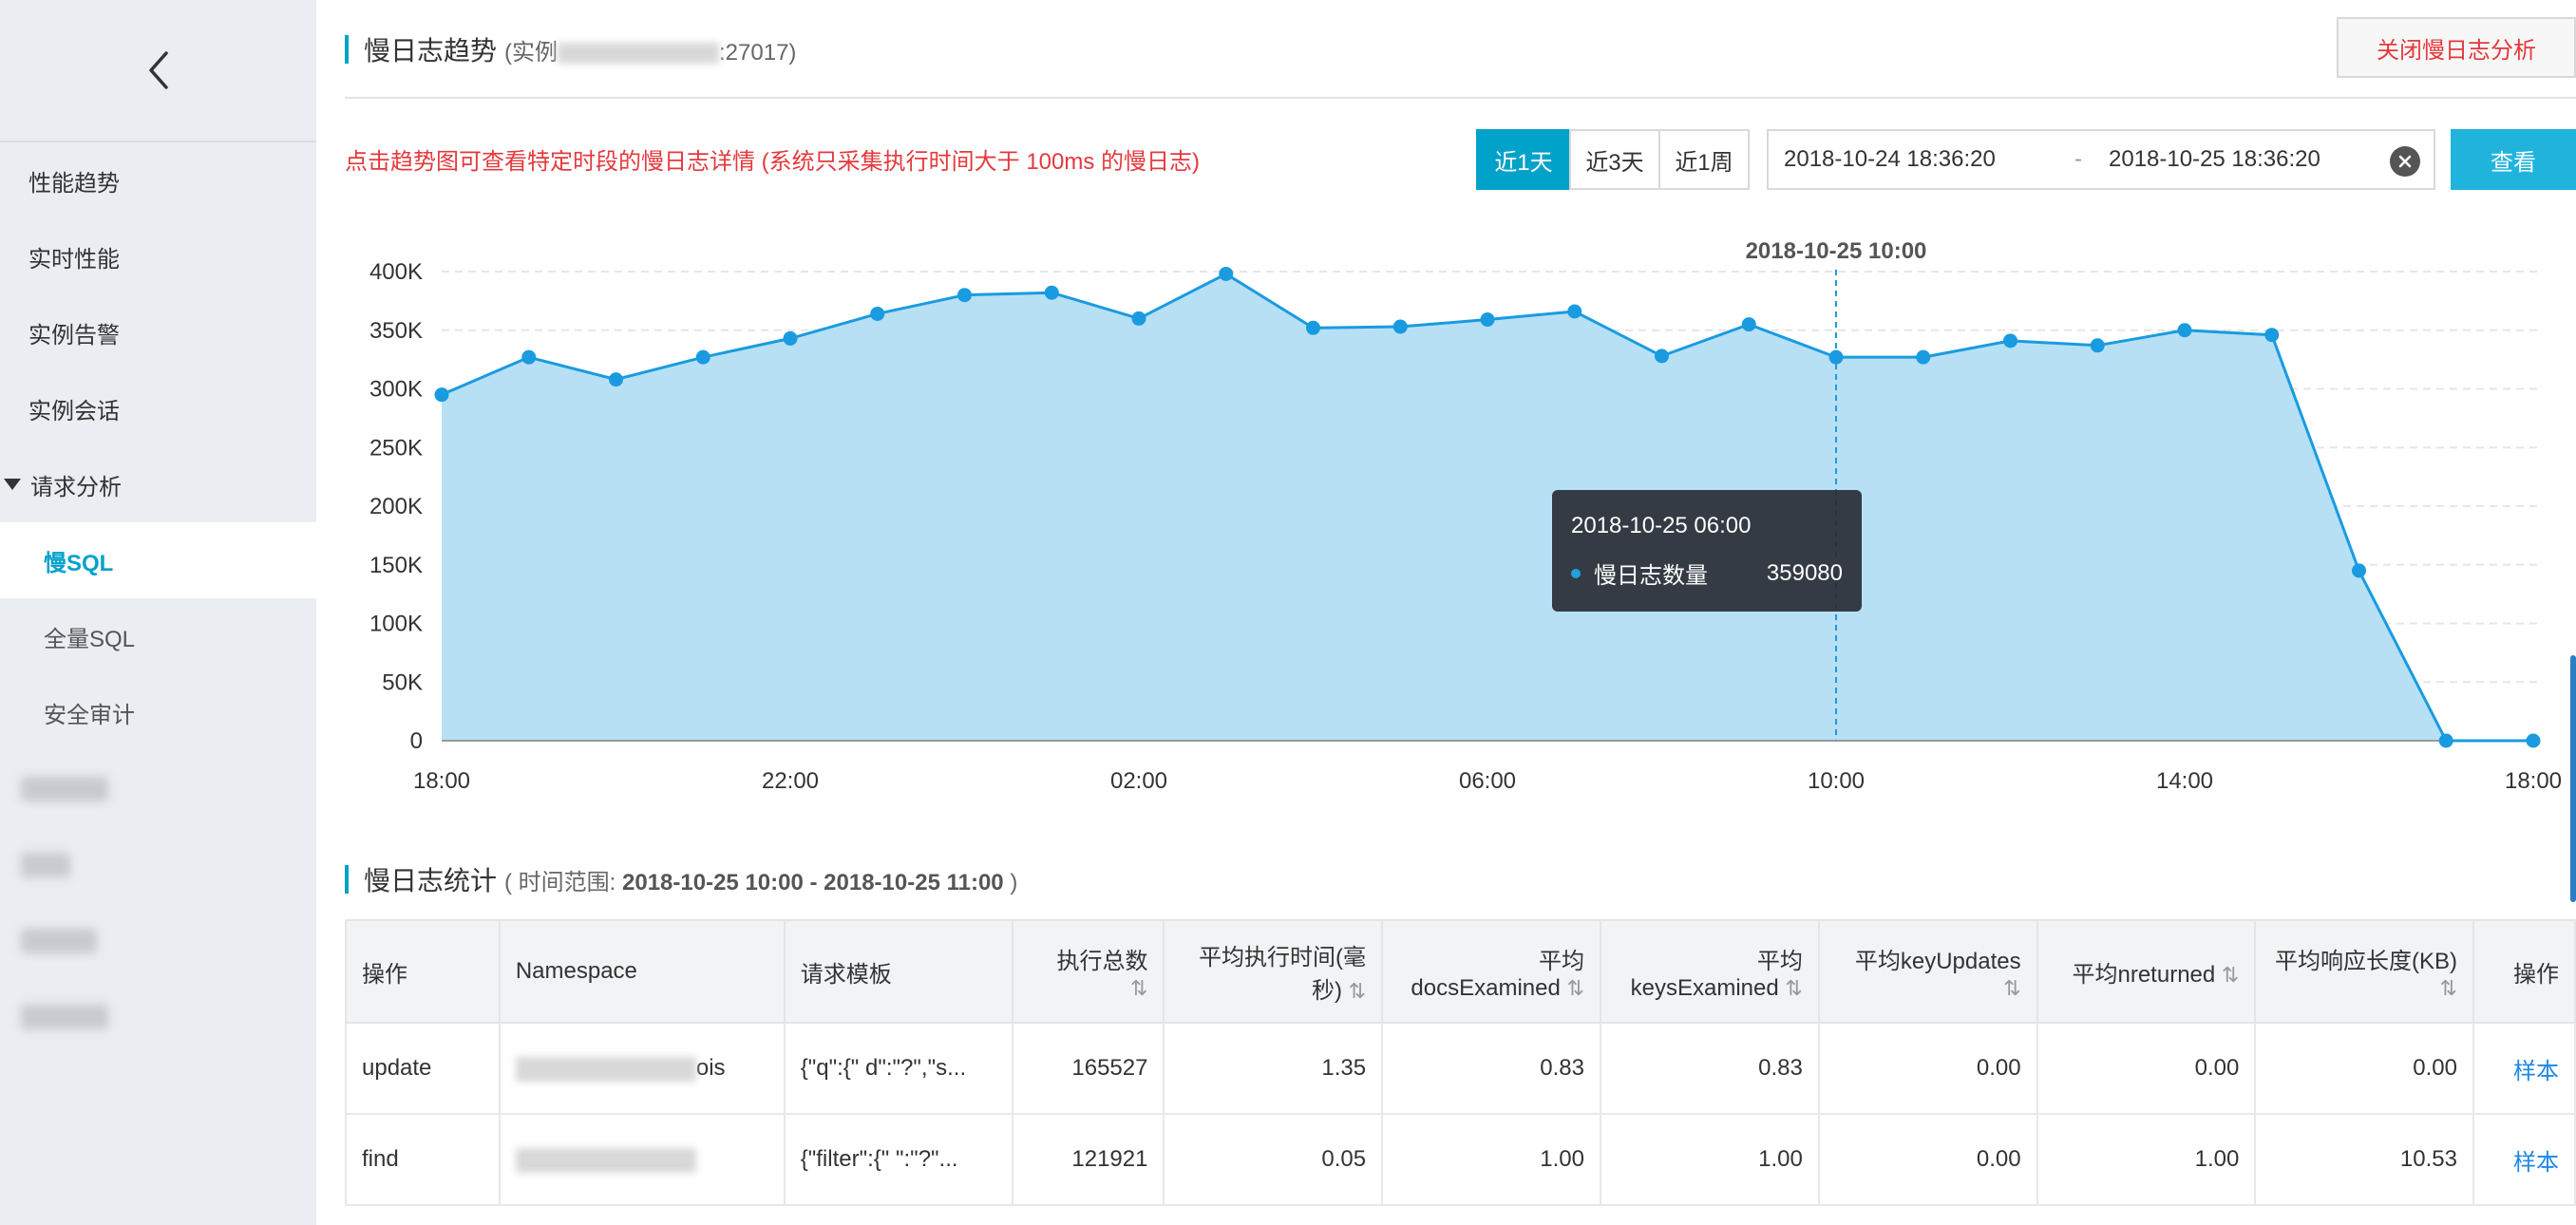 Image resolution: width=2576 pixels, height=1225 pixels. Describe the element at coordinates (2513, 159) in the screenshot. I see `query-button: 查看` at that location.